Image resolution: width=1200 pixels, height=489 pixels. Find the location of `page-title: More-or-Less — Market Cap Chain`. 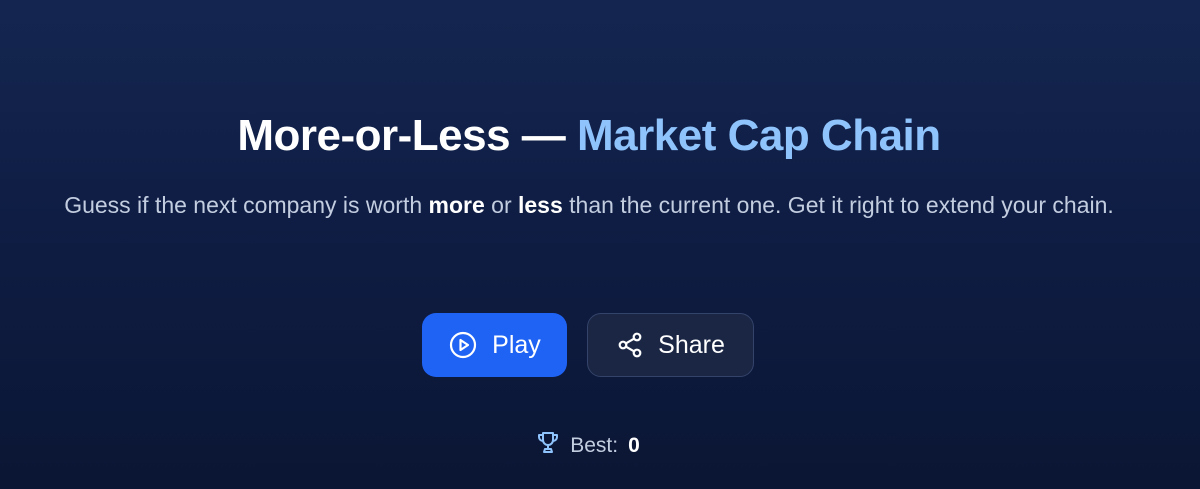

page-title: More-or-Less — Market Cap Chain is located at coordinates (589, 136).